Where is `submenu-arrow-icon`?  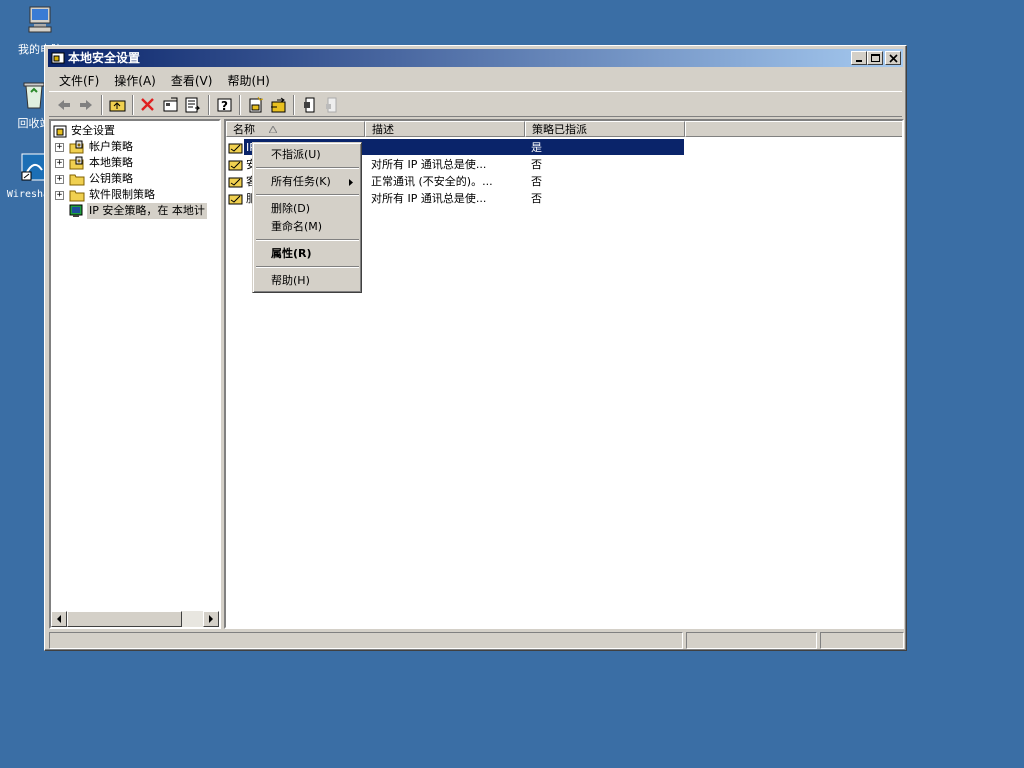 submenu-arrow-icon is located at coordinates (351, 182).